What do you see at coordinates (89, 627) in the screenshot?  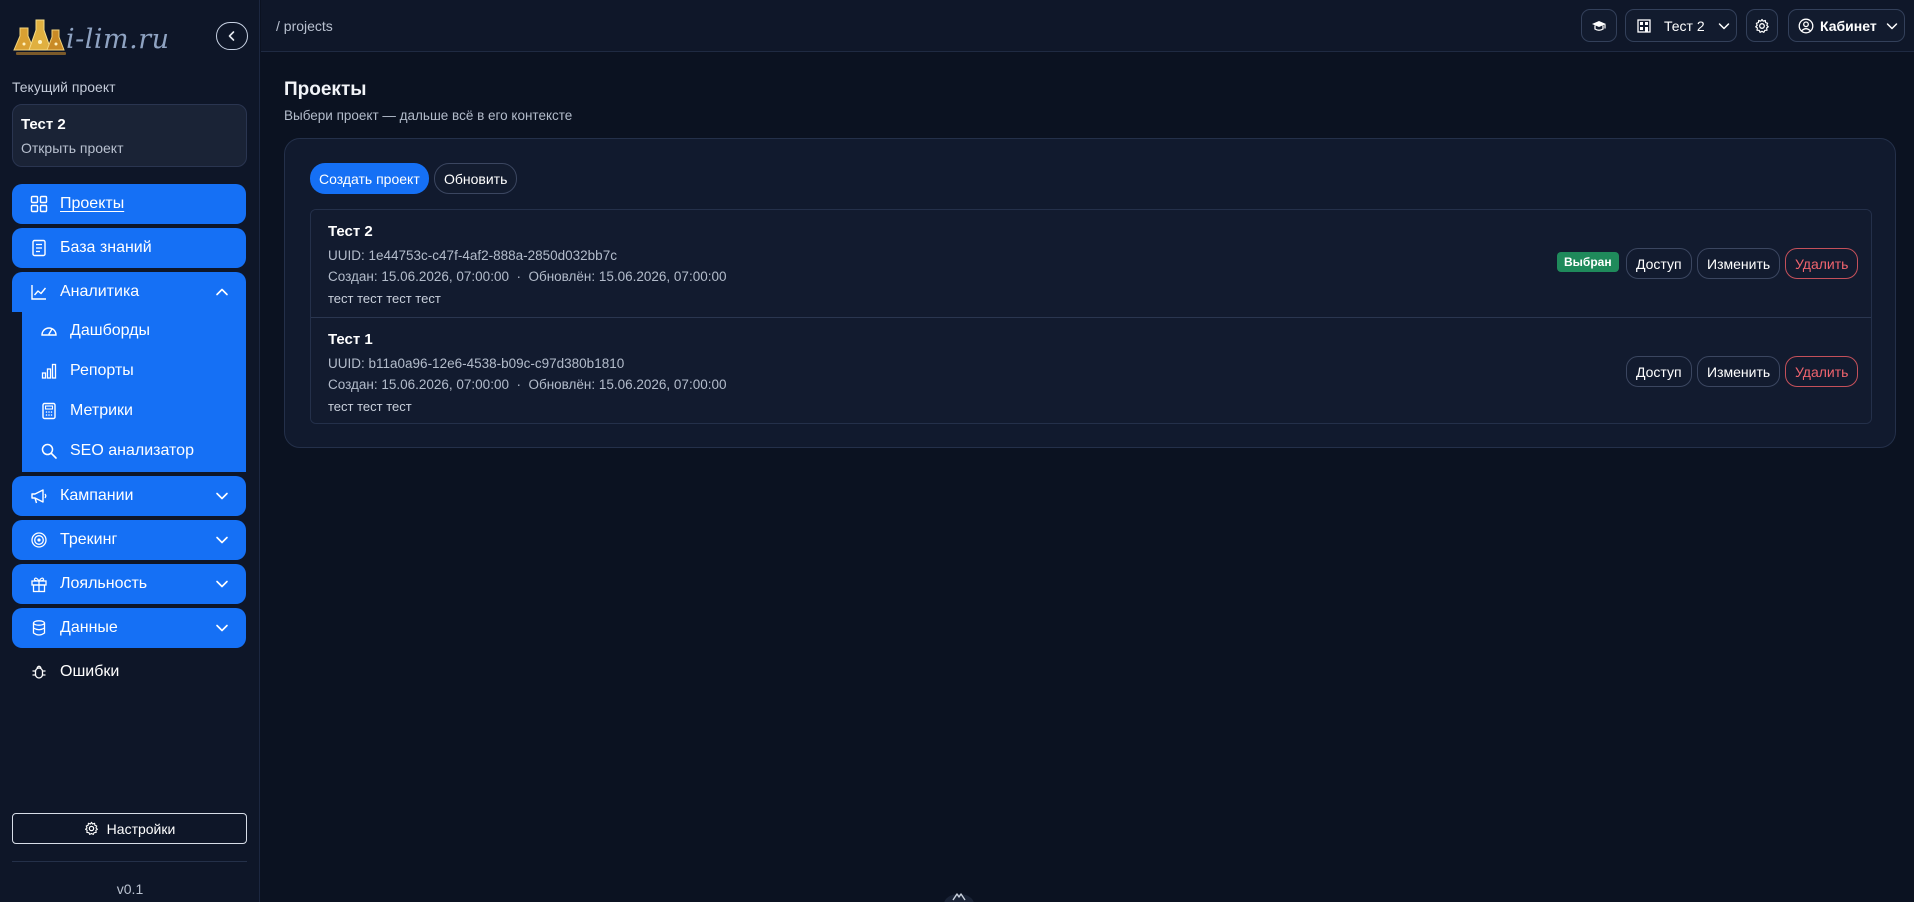 I see `sidebar-item-label: Данные` at bounding box center [89, 627].